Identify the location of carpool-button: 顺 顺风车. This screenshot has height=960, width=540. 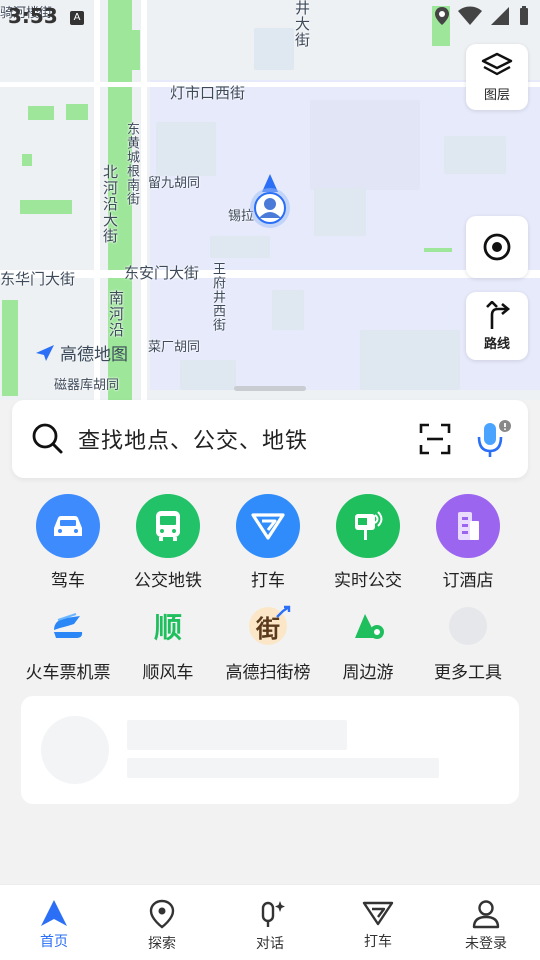
(168, 642).